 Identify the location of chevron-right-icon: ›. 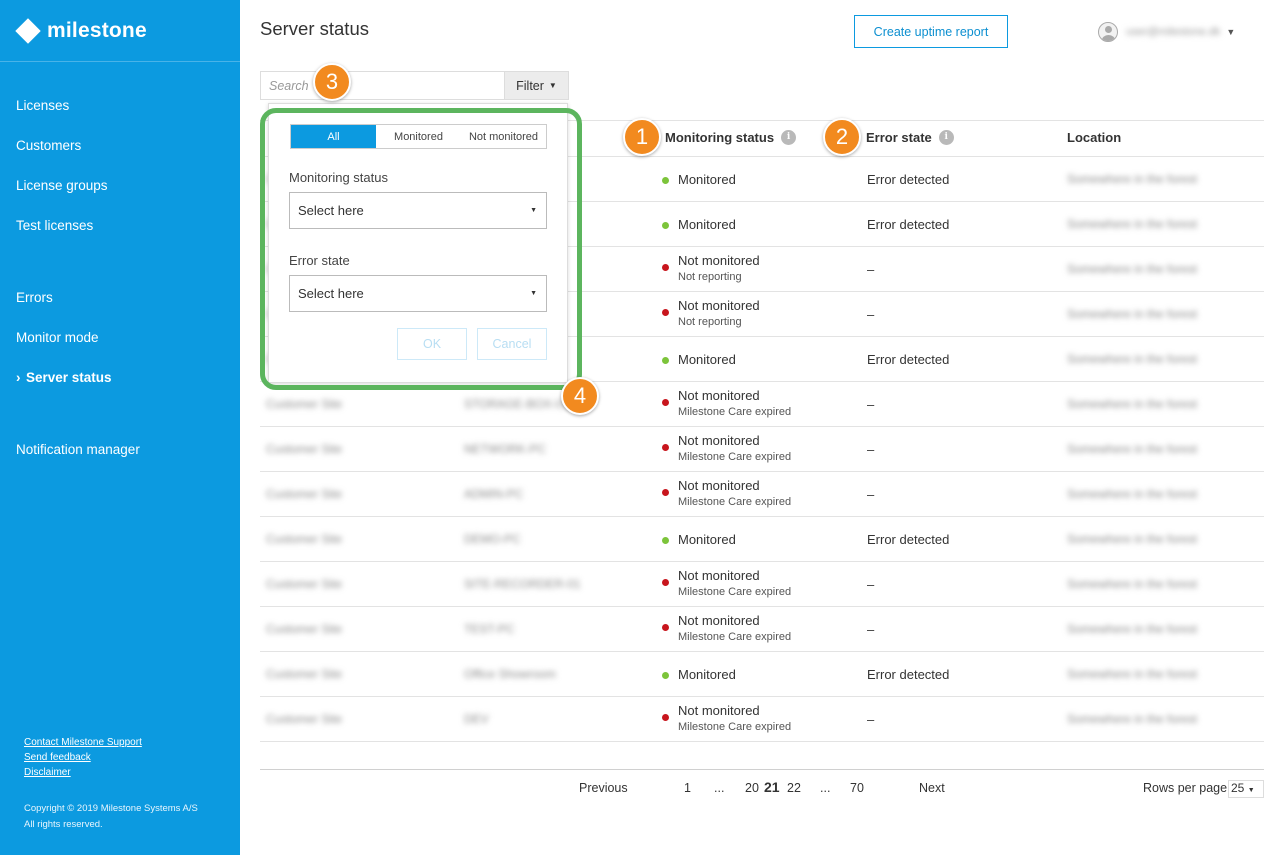
(18, 377).